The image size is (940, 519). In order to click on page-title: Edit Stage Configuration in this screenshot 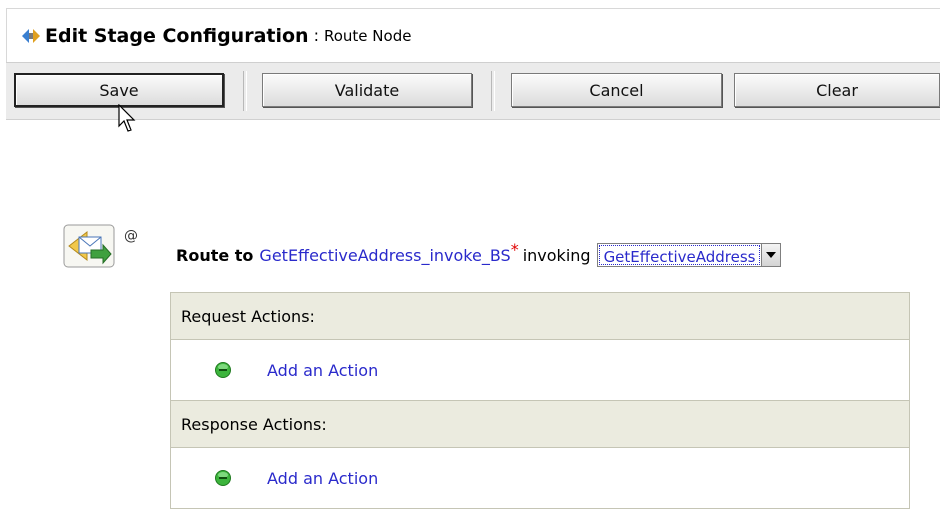, I will do `click(177, 35)`.